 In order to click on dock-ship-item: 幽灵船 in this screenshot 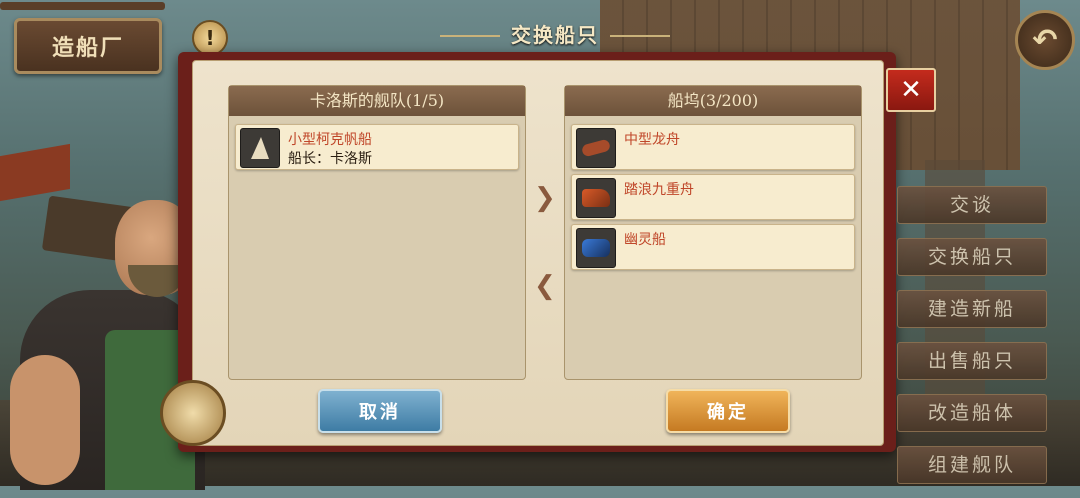, I will do `click(713, 247)`.